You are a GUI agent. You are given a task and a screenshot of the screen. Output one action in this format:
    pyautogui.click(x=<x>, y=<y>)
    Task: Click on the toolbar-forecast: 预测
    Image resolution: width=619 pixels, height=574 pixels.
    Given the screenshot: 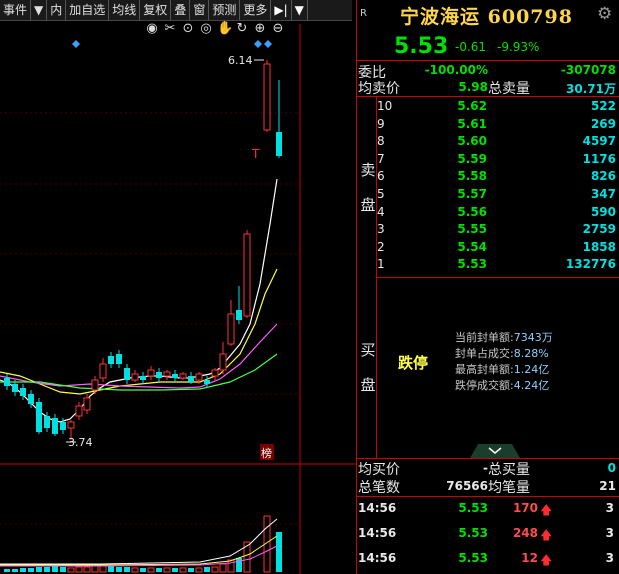 What is the action you would take?
    pyautogui.click(x=225, y=10)
    